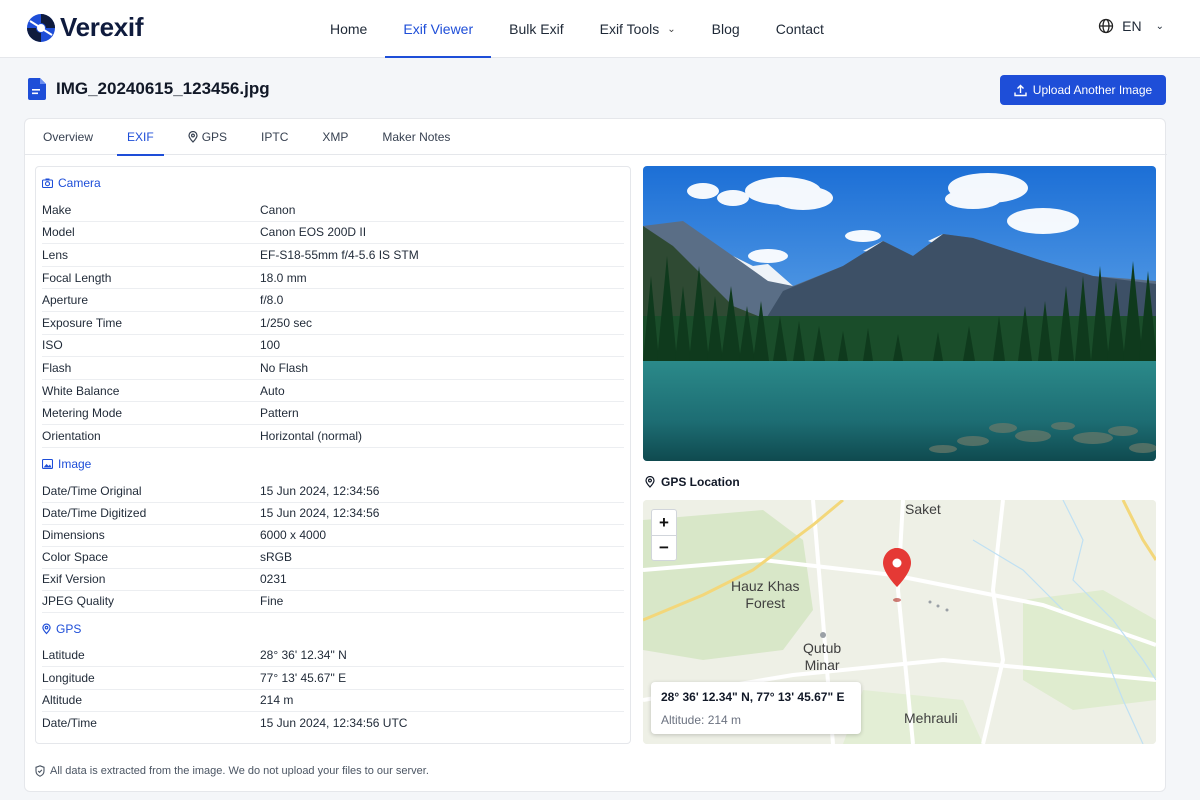 This screenshot has height=800, width=1200. Describe the element at coordinates (333, 183) in the screenshot. I see `section-camera: Camera` at that location.